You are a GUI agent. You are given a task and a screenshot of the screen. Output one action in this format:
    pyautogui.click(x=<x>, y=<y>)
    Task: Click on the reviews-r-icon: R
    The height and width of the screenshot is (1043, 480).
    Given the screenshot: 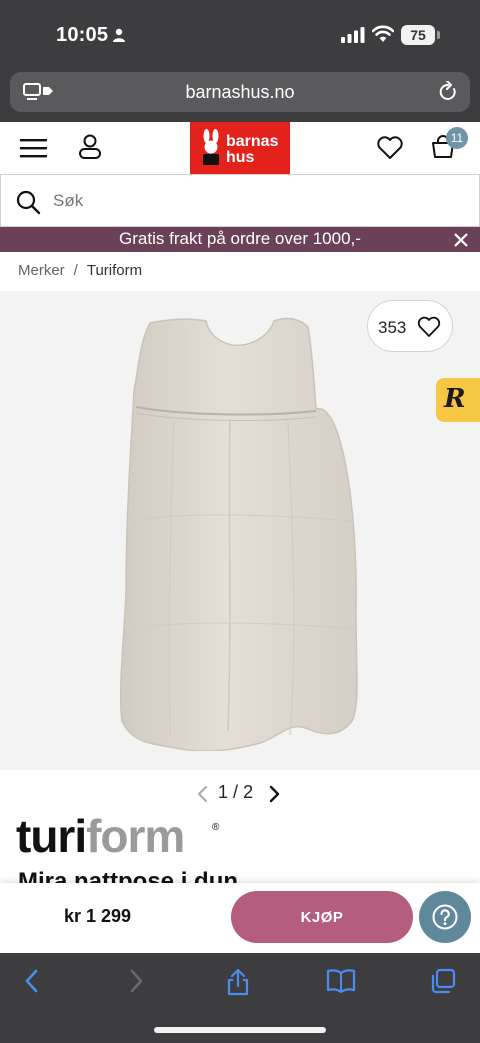 What is the action you would take?
    pyautogui.click(x=455, y=399)
    